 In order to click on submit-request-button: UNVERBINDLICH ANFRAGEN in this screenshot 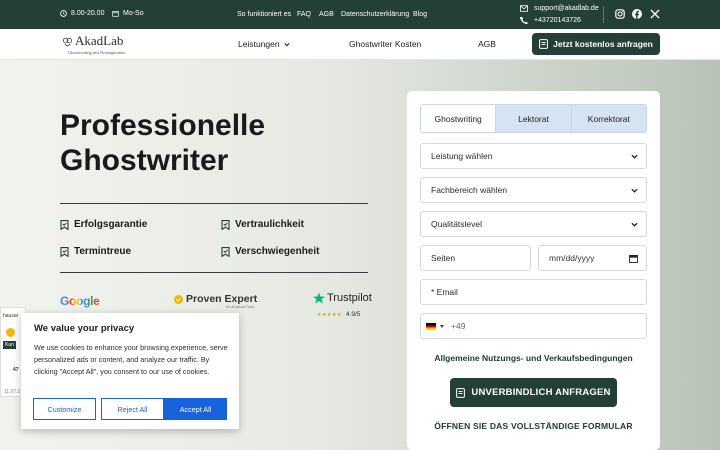, I will do `click(533, 392)`.